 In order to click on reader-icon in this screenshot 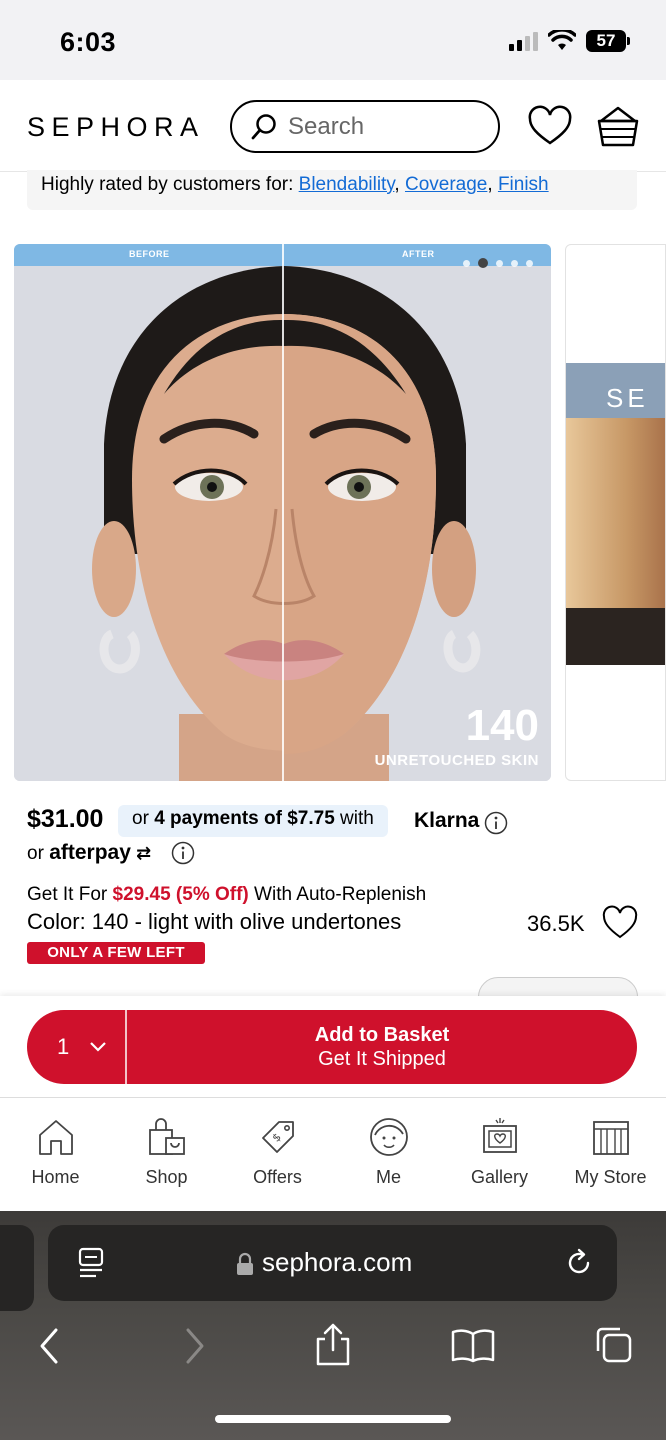, I will do `click(91, 1263)`.